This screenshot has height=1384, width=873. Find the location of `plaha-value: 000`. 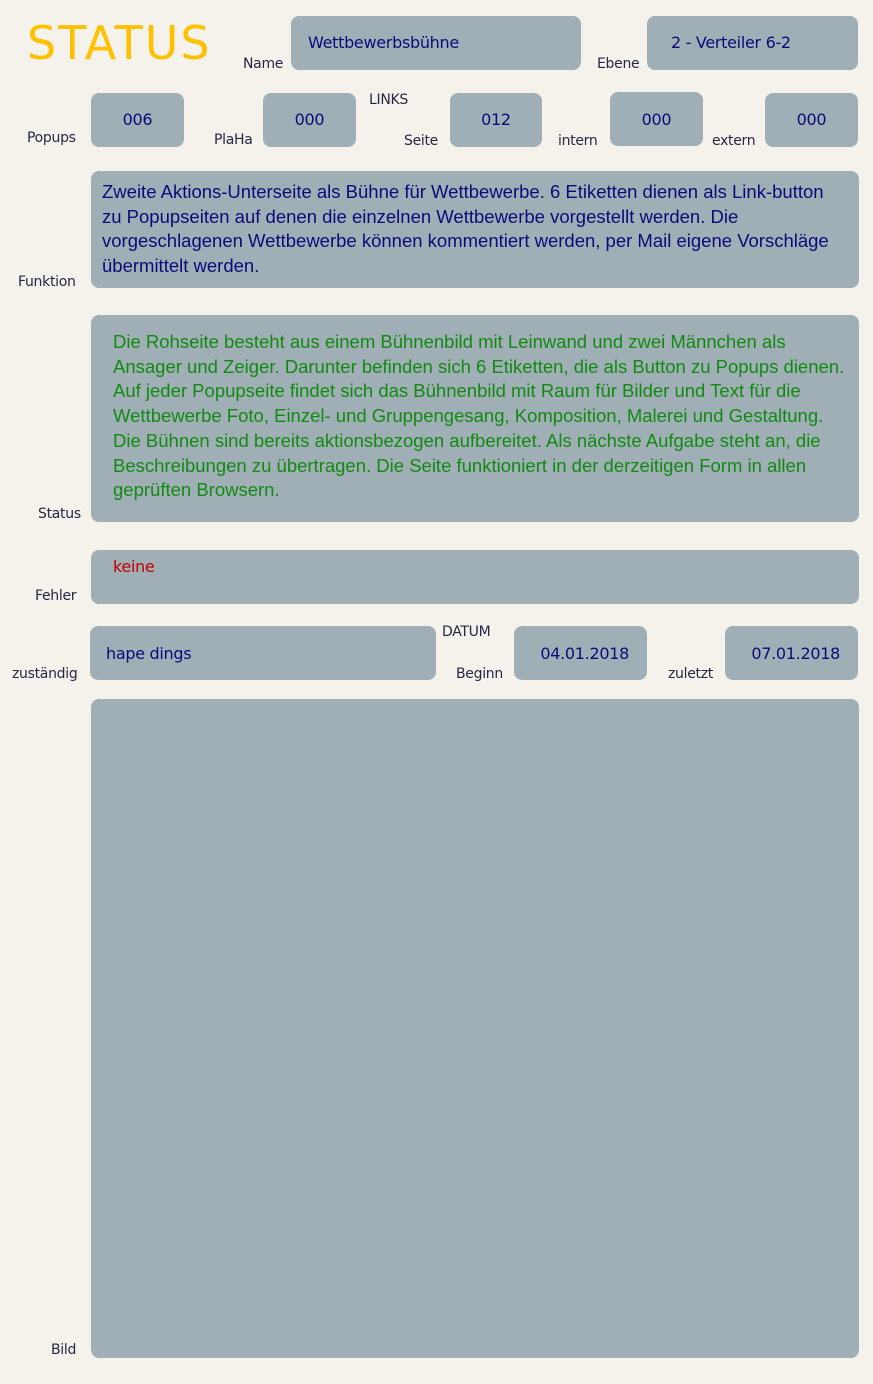

plaha-value: 000 is located at coordinates (309, 119).